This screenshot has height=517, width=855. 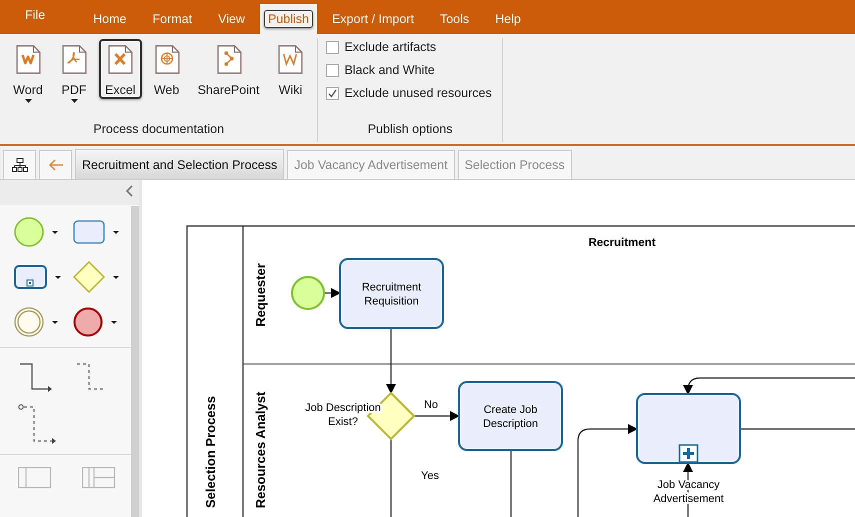 What do you see at coordinates (179, 164) in the screenshot?
I see `document-tab: Recruitment and Selection Process` at bounding box center [179, 164].